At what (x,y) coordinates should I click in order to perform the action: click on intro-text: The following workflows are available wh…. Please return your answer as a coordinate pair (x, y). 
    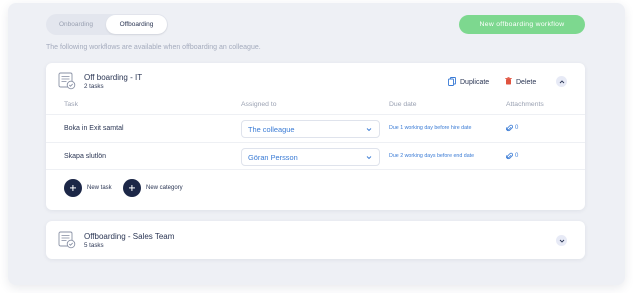
    Looking at the image, I should click on (153, 47).